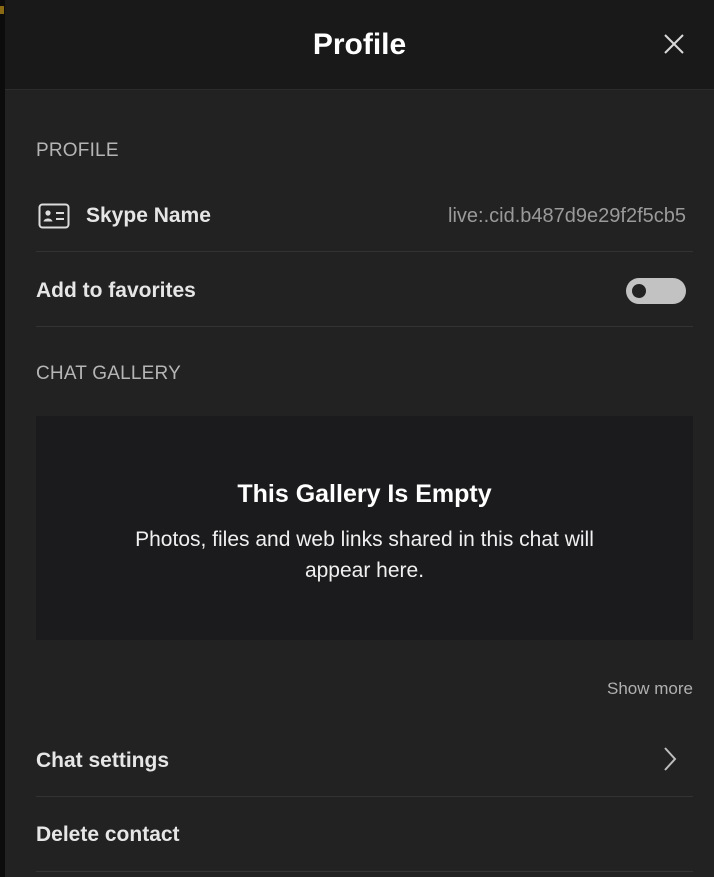  I want to click on show-more-link: Show more, so click(650, 689).